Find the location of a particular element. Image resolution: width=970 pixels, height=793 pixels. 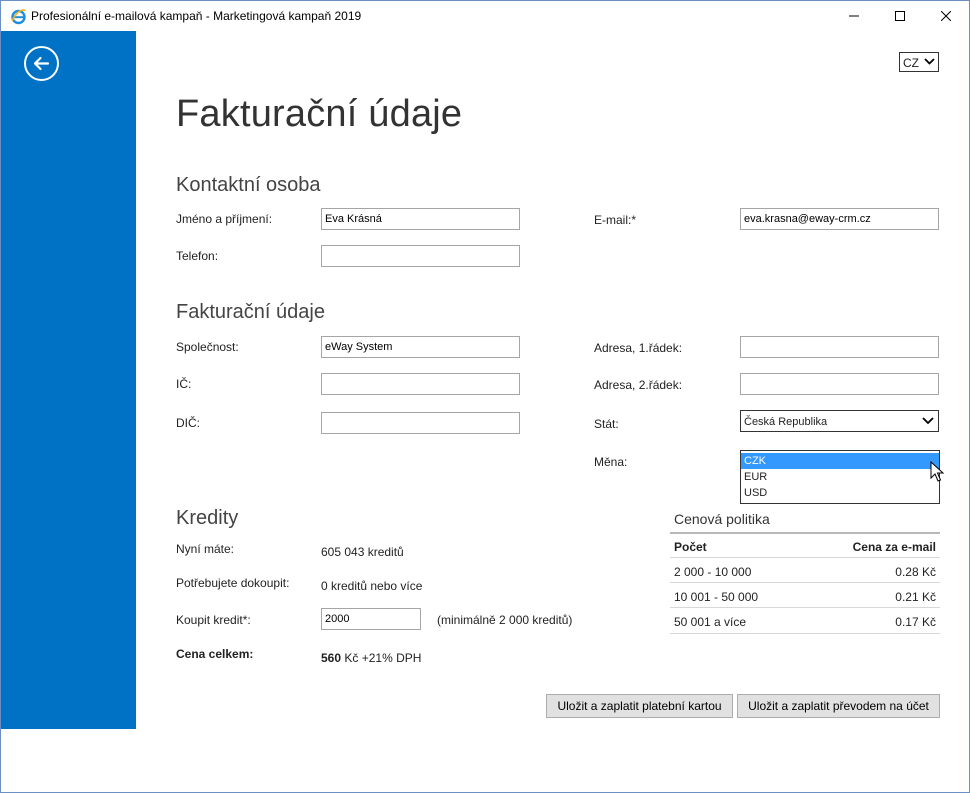

email-label: E-mail:* is located at coordinates (615, 220).